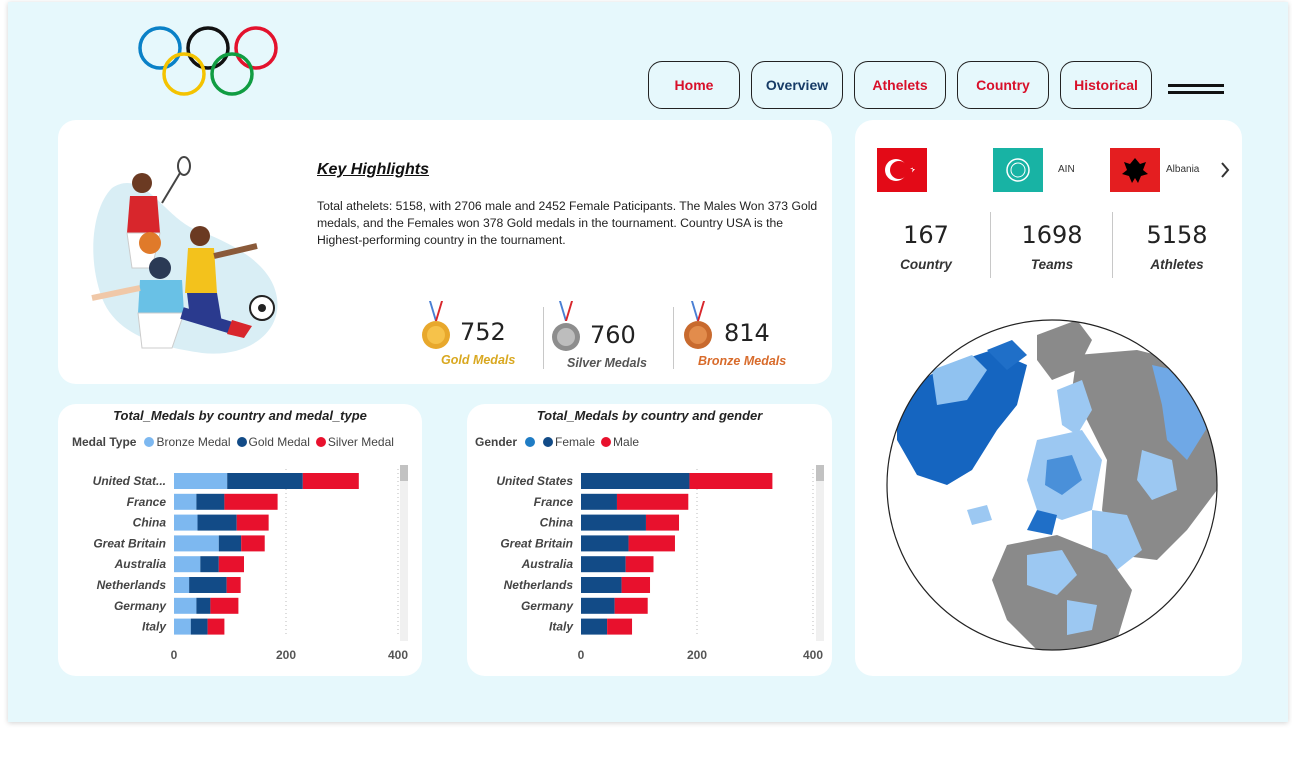  I want to click on ain-flag-icon, so click(1018, 170).